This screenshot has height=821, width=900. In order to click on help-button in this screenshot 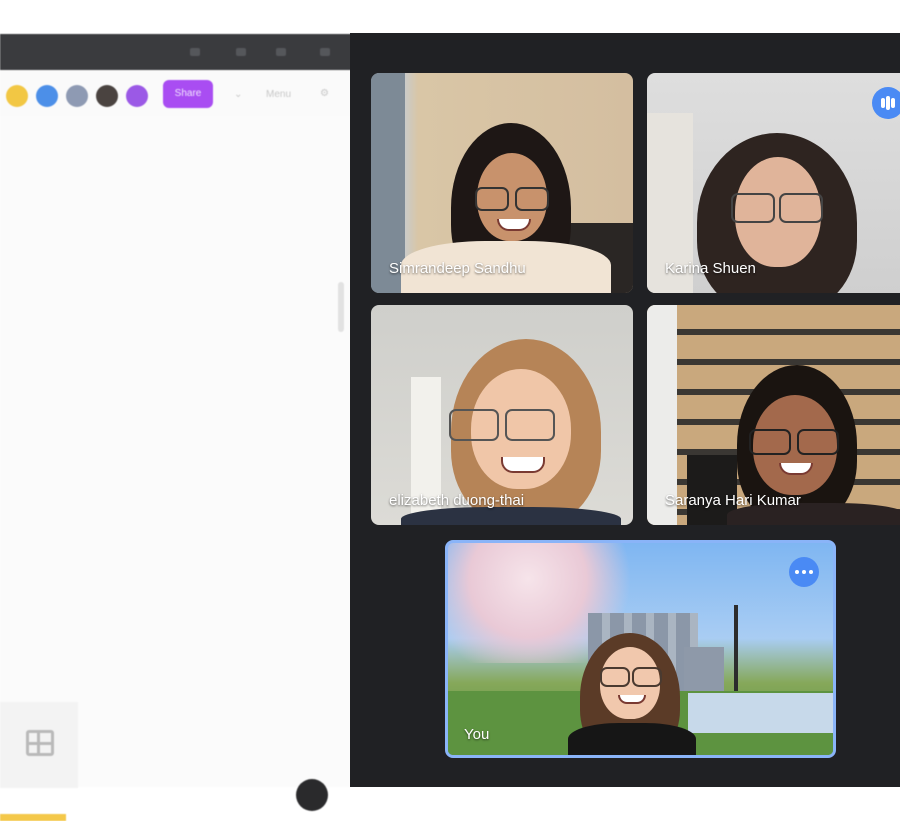, I will do `click(312, 795)`.